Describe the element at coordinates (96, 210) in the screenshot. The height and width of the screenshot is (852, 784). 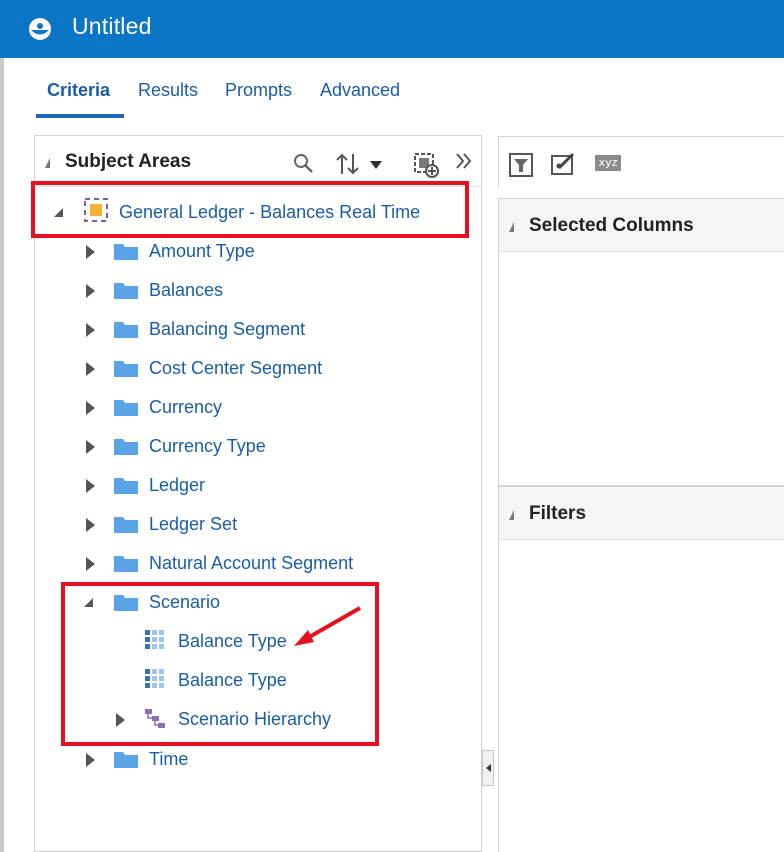
I see `subject-area-icon` at that location.